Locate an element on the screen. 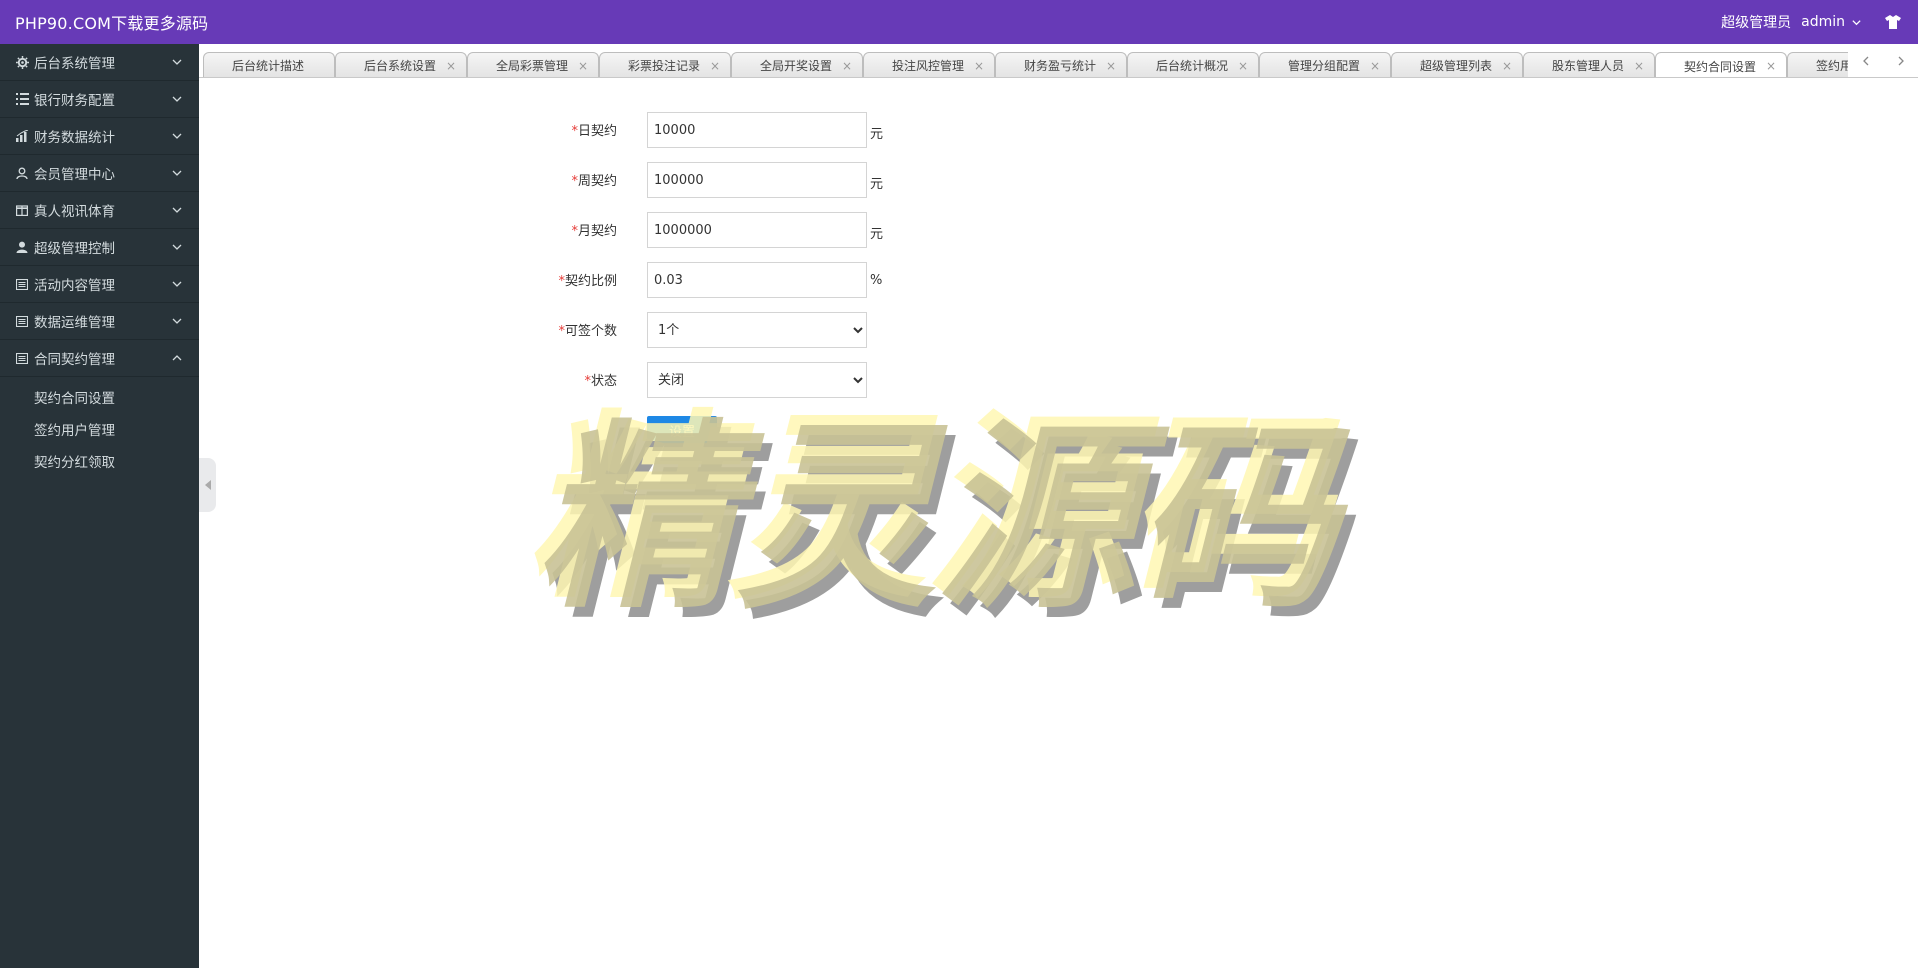  count-select: 1个 is located at coordinates (757, 330).